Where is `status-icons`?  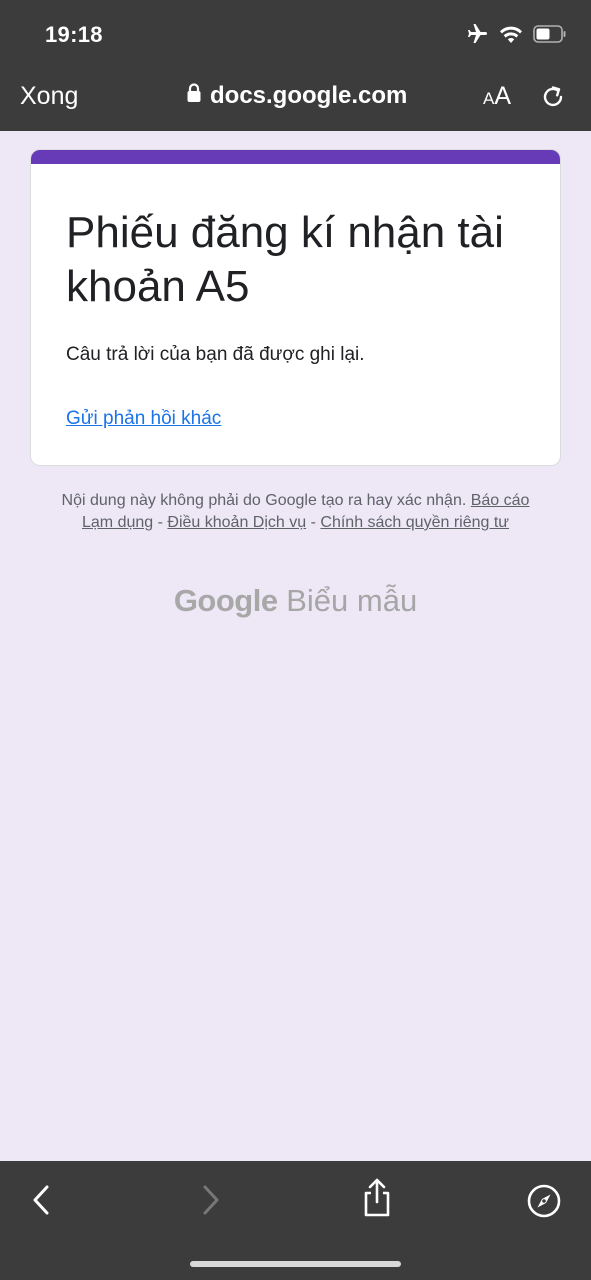
status-icons is located at coordinates (516, 34).